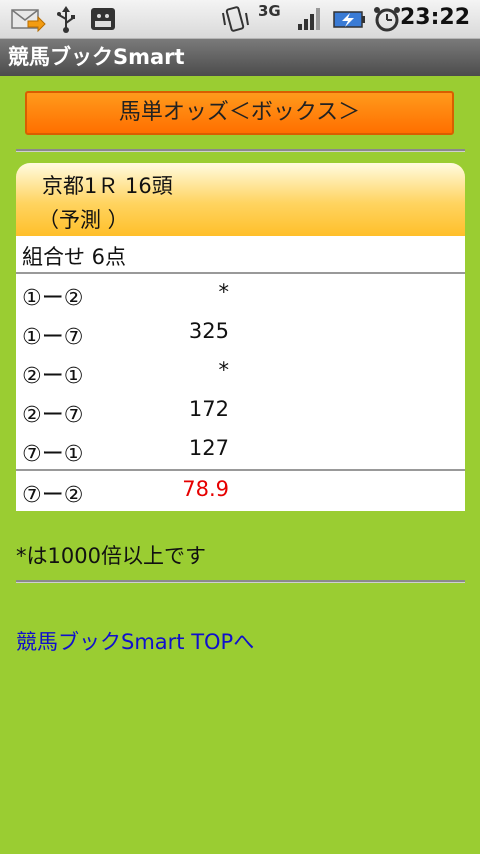 The image size is (480, 854). Describe the element at coordinates (53, 337) in the screenshot. I see `combination: ①ー⑦` at that location.